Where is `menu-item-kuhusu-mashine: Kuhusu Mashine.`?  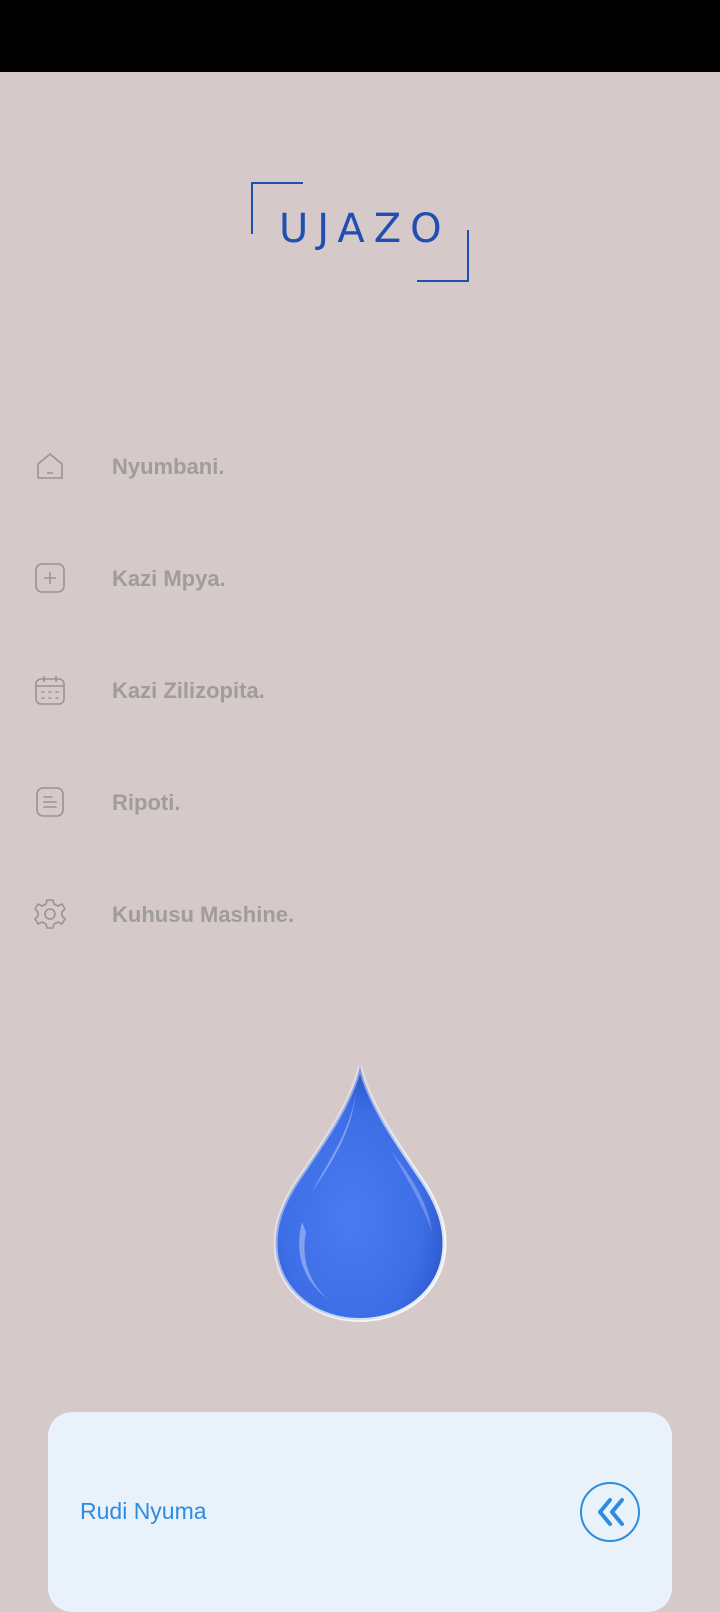
menu-item-kuhusu-mashine: Kuhusu Mashine. is located at coordinates (360, 914).